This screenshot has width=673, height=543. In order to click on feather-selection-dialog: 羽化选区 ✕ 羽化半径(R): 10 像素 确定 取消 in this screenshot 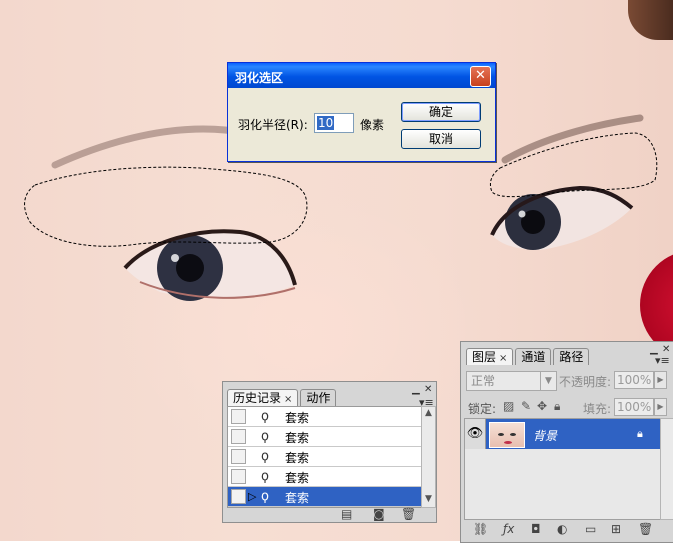, I will do `click(361, 112)`.